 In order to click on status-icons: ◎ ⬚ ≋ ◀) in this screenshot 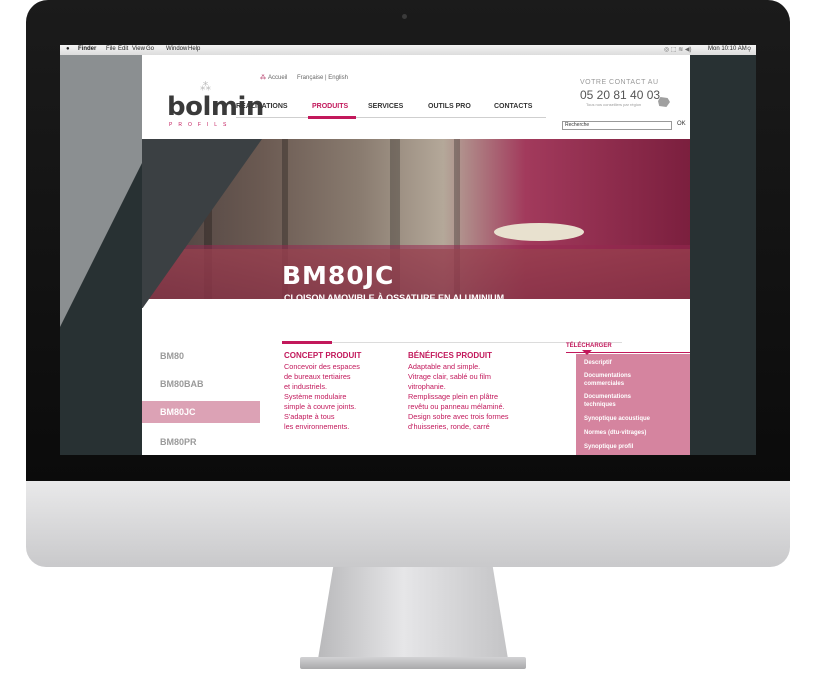, I will do `click(678, 49)`.